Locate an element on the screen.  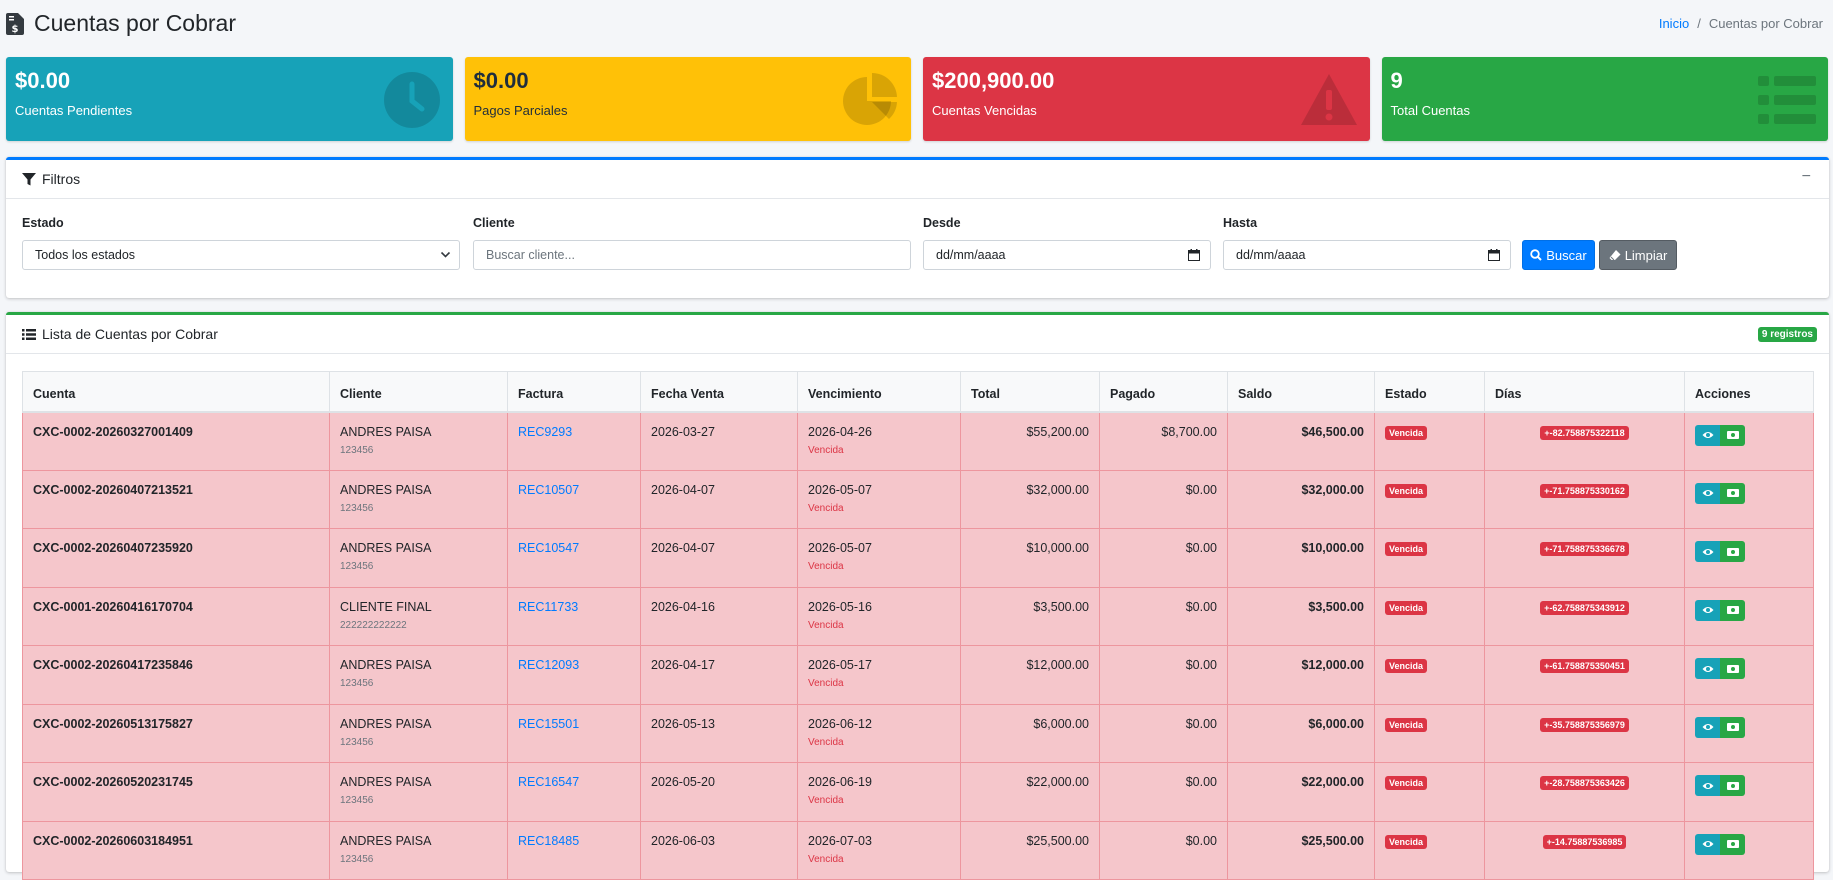
stat-label: Cuentas Pendientes is located at coordinates (74, 110).